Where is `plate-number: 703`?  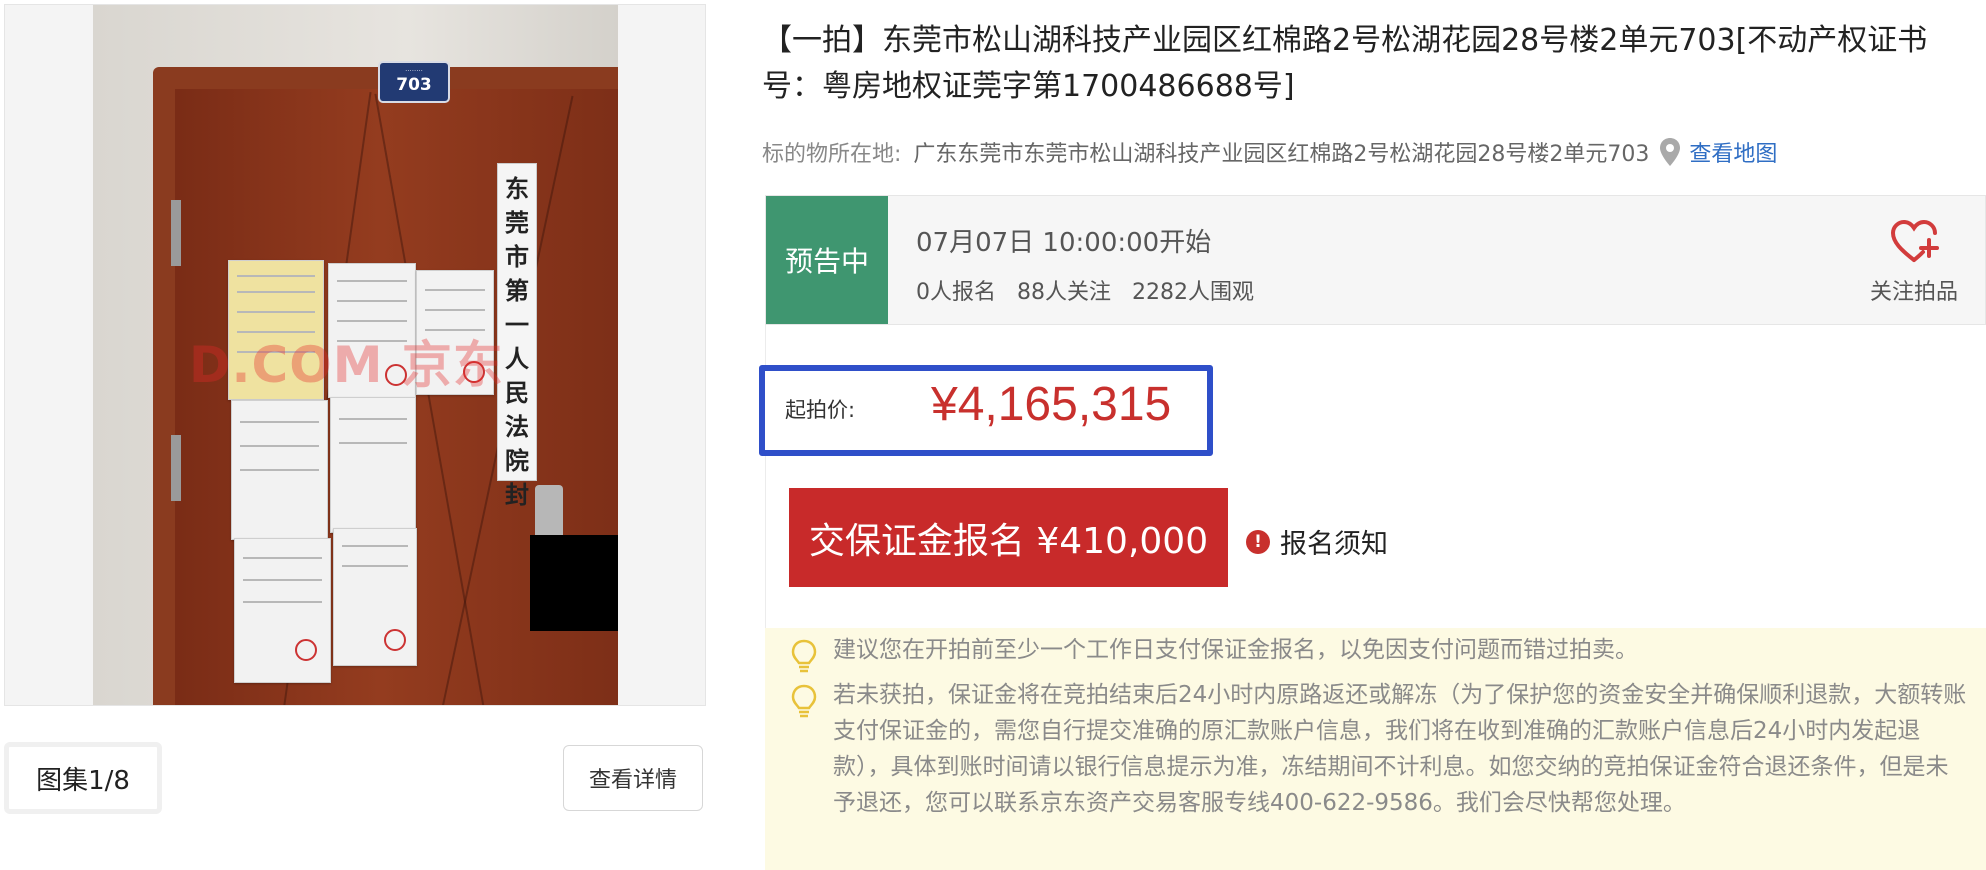 plate-number: 703 is located at coordinates (414, 85).